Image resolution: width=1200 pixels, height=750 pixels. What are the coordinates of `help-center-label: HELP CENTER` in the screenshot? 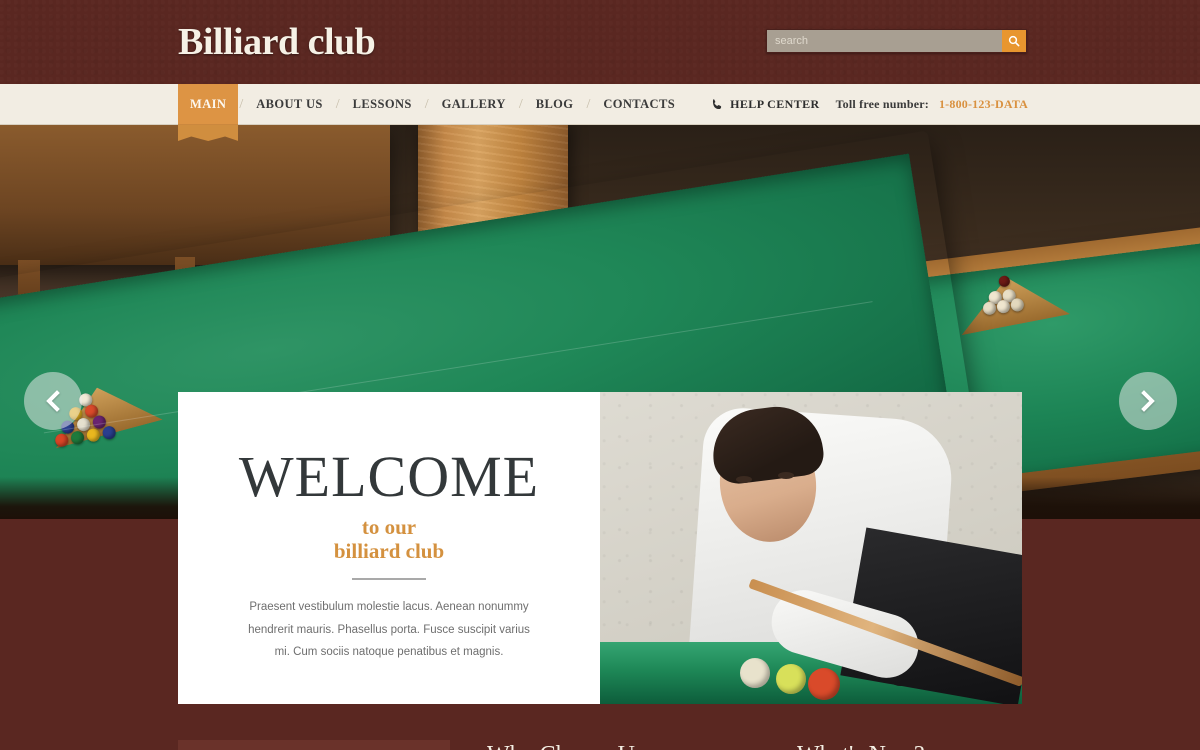 It's located at (774, 104).